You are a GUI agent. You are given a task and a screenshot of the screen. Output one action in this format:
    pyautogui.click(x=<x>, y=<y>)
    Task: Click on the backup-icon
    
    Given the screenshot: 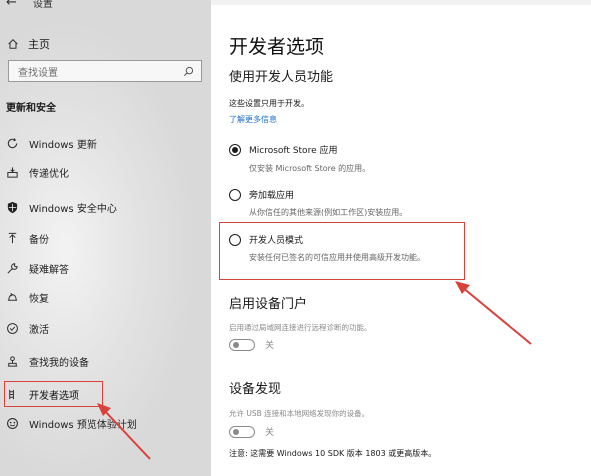 What is the action you would take?
    pyautogui.click(x=12, y=238)
    